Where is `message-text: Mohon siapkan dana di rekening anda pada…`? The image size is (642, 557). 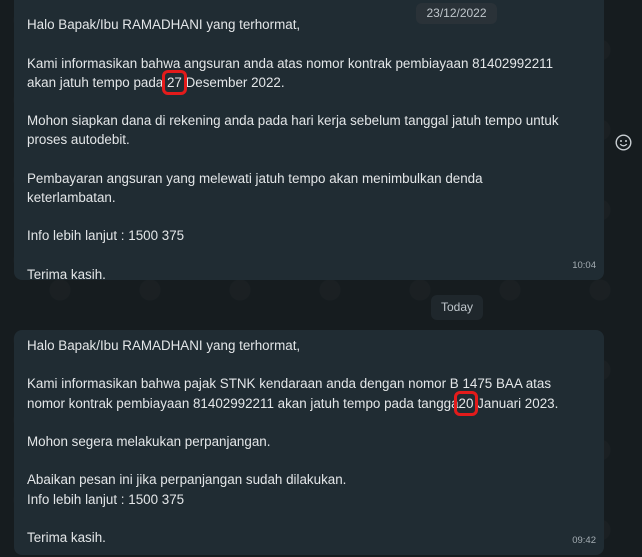 message-text: Mohon siapkan dana di rekening anda pada… is located at coordinates (293, 121).